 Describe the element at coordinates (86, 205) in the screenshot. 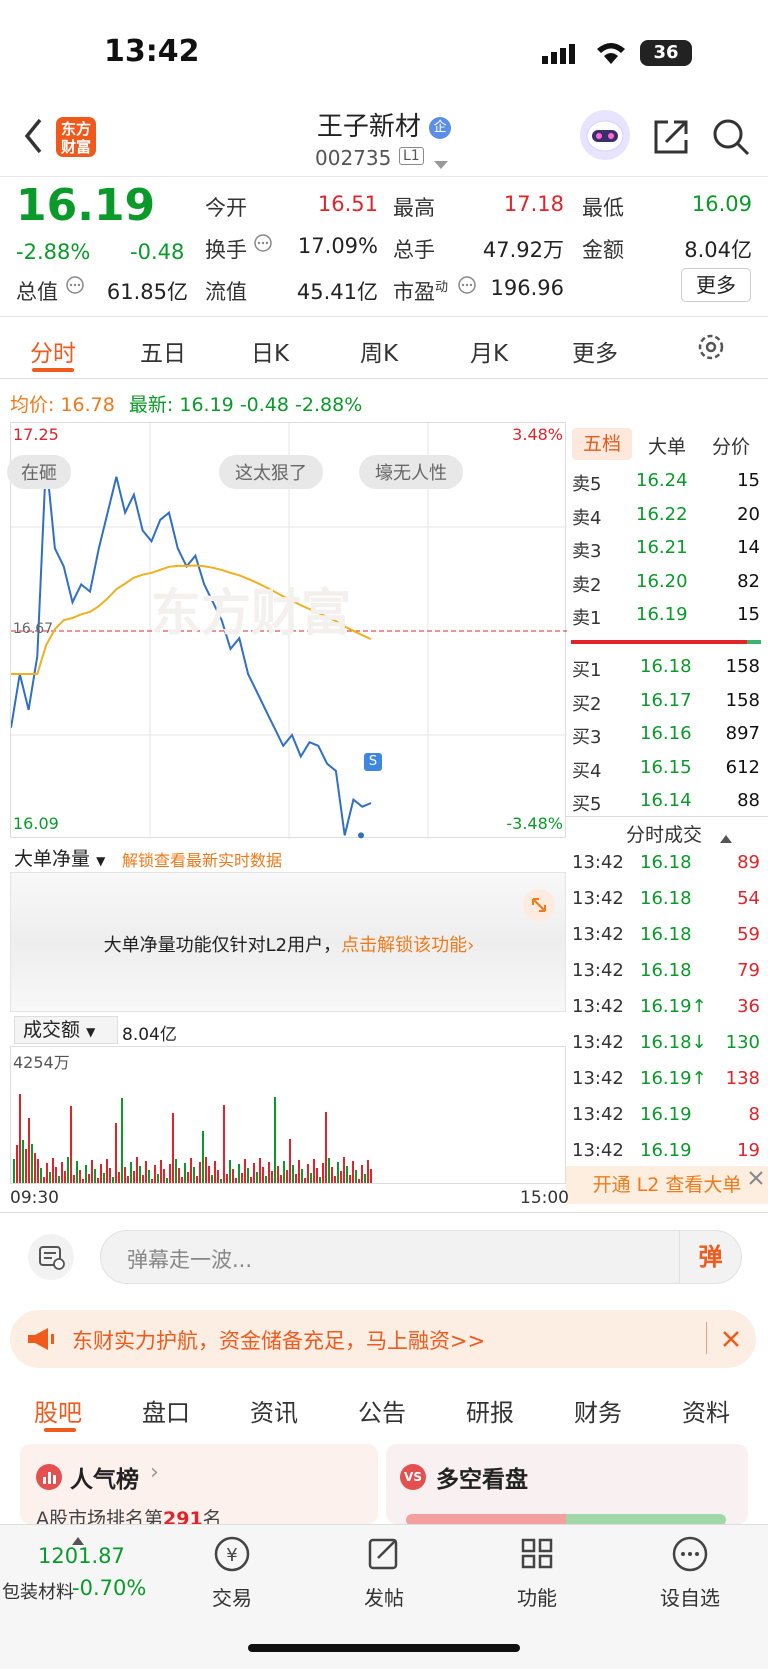

I see `last-price: 16.19` at that location.